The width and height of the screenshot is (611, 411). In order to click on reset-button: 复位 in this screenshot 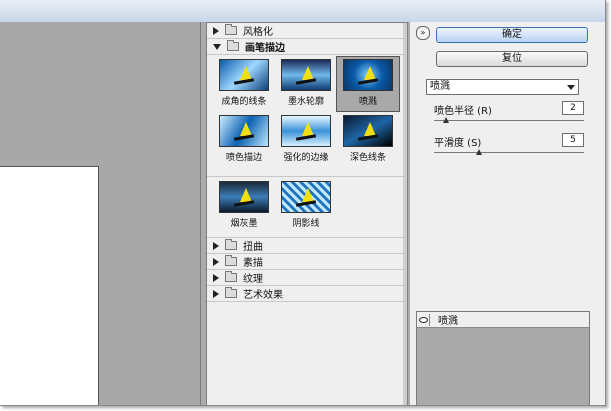, I will do `click(512, 59)`.